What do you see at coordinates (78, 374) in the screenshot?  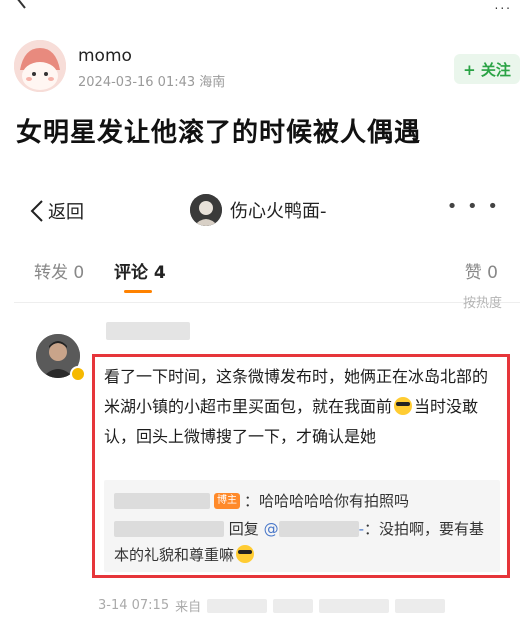 I see `verified-badge-icon` at bounding box center [78, 374].